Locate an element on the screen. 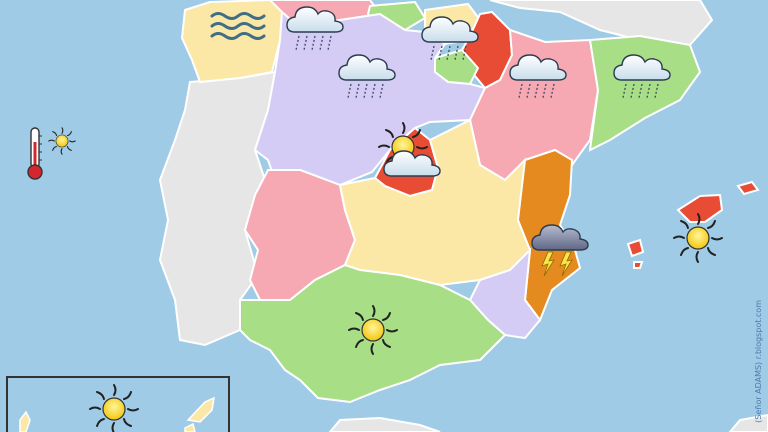  island-menorca is located at coordinates (748, 188).